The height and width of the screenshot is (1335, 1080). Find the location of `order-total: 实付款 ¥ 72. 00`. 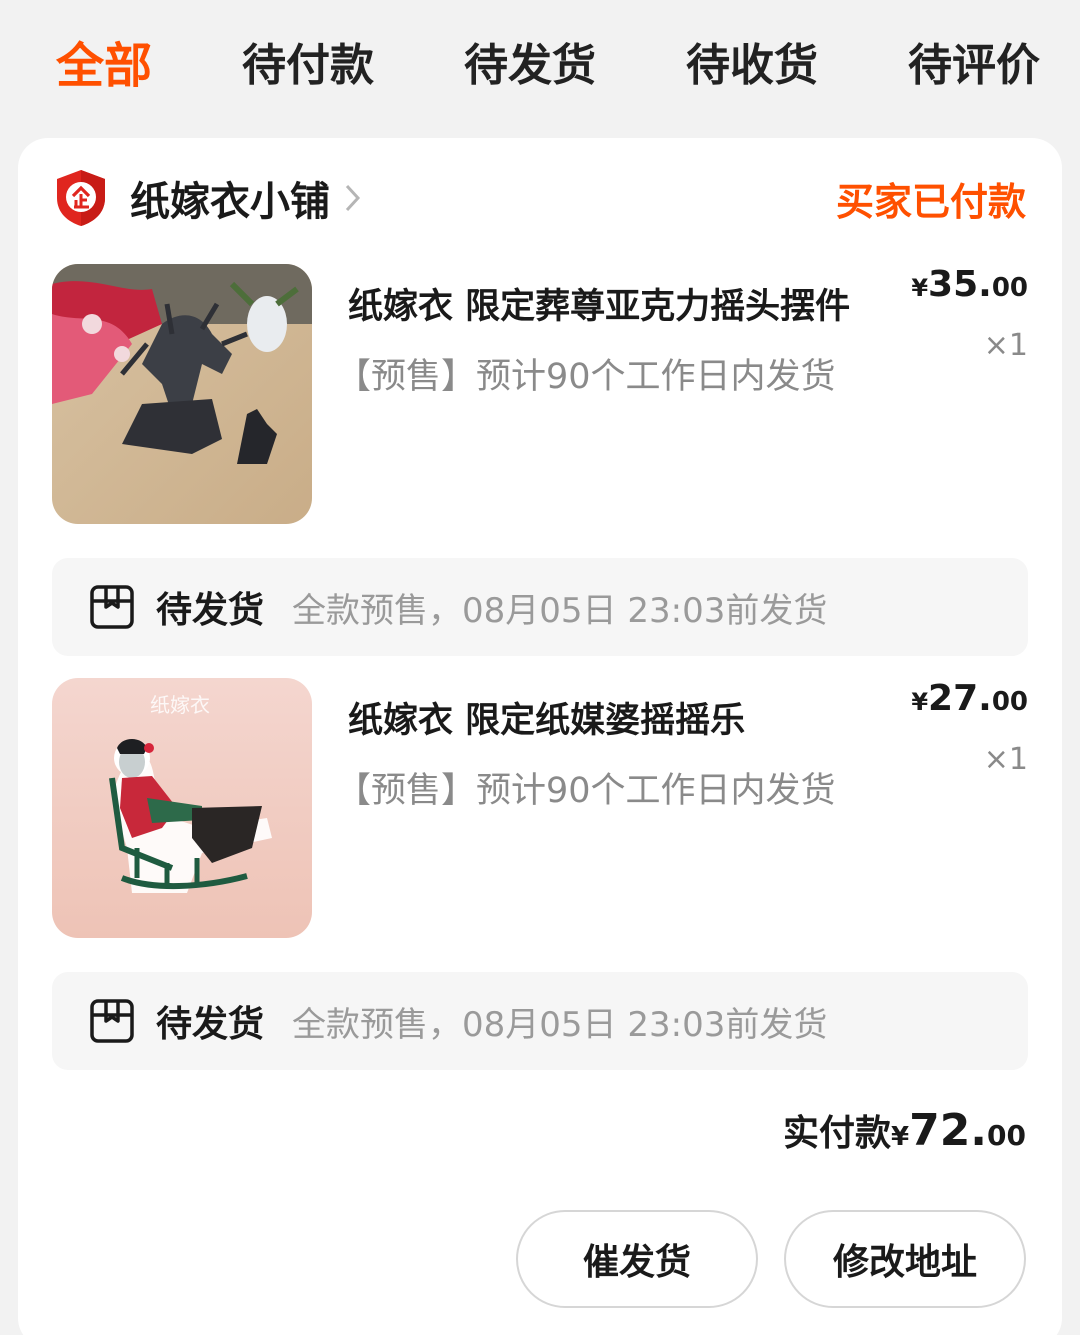

order-total: 实付款 ¥ 72. 00 is located at coordinates (904, 1130).